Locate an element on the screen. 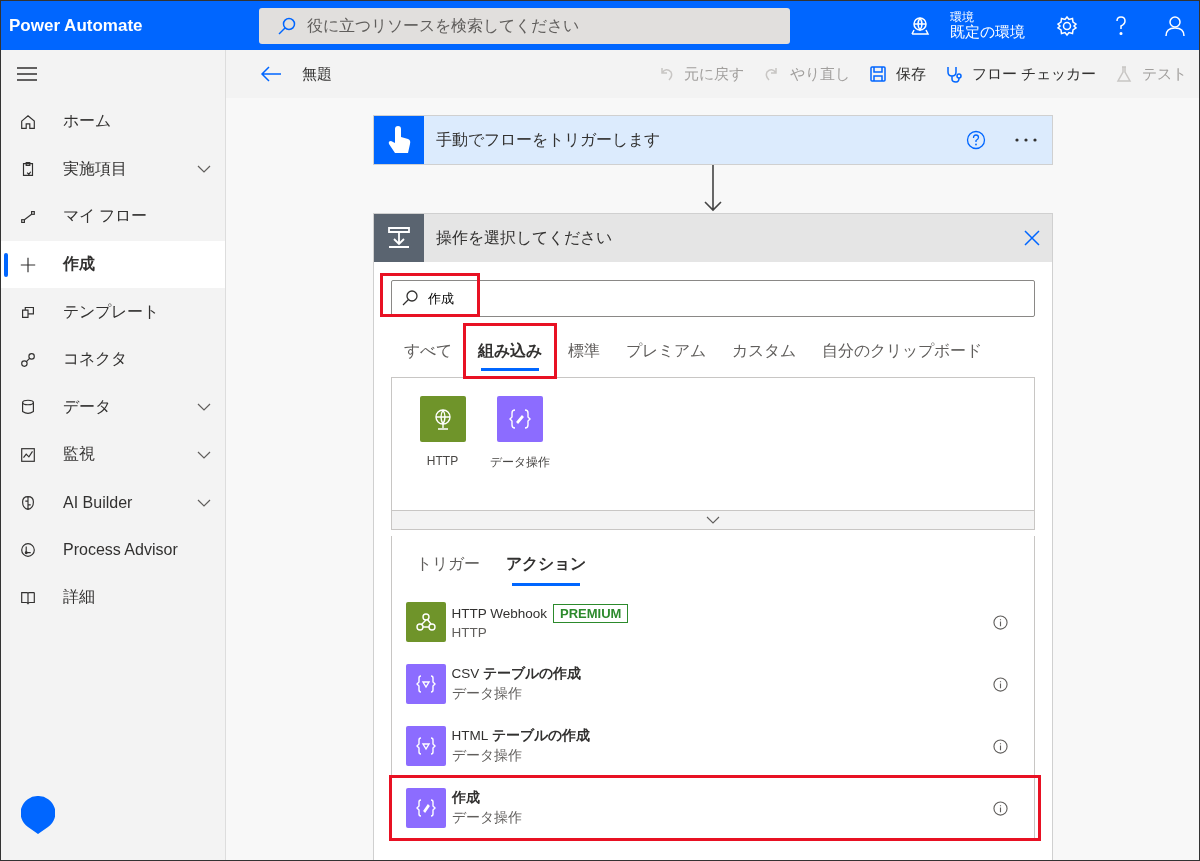 The image size is (1200, 861). type-tab: アクション is located at coordinates (545, 564).